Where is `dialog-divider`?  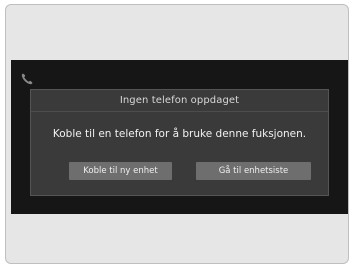
dialog-divider is located at coordinates (179, 111).